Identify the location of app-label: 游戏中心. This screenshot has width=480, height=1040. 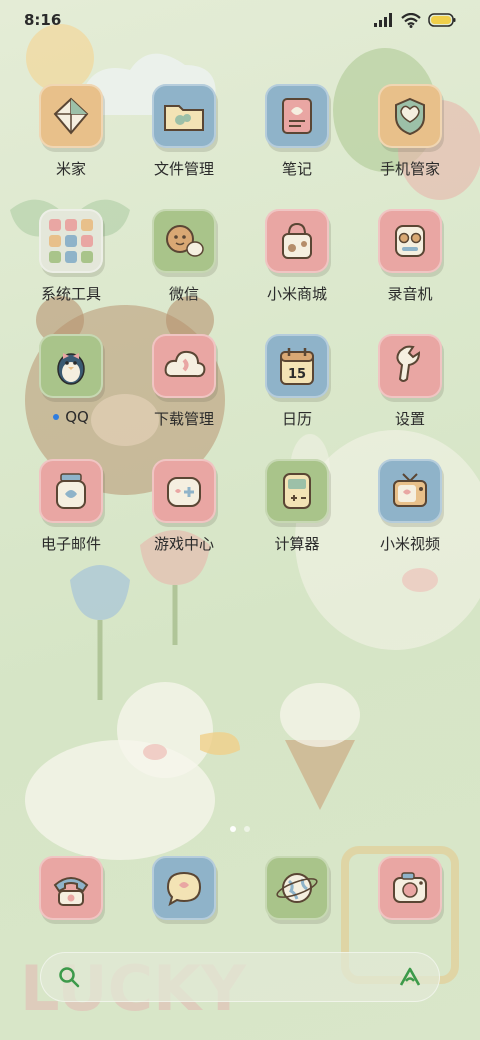
(183, 544).